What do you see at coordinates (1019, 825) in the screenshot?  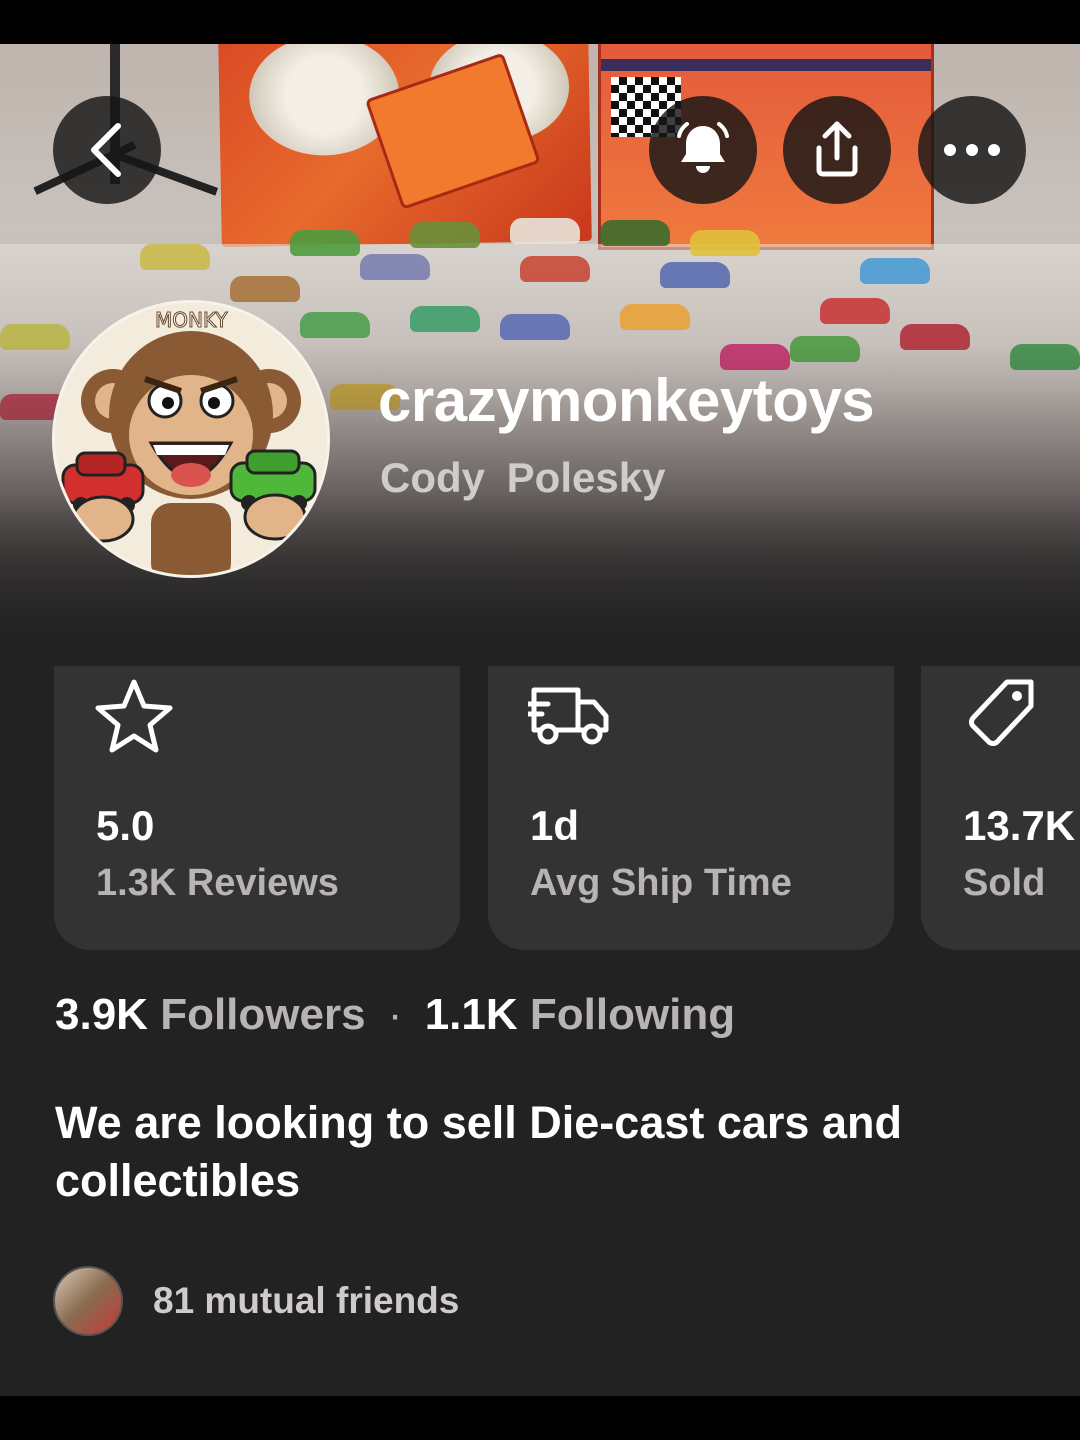 I see `sold-value: 13.7K` at bounding box center [1019, 825].